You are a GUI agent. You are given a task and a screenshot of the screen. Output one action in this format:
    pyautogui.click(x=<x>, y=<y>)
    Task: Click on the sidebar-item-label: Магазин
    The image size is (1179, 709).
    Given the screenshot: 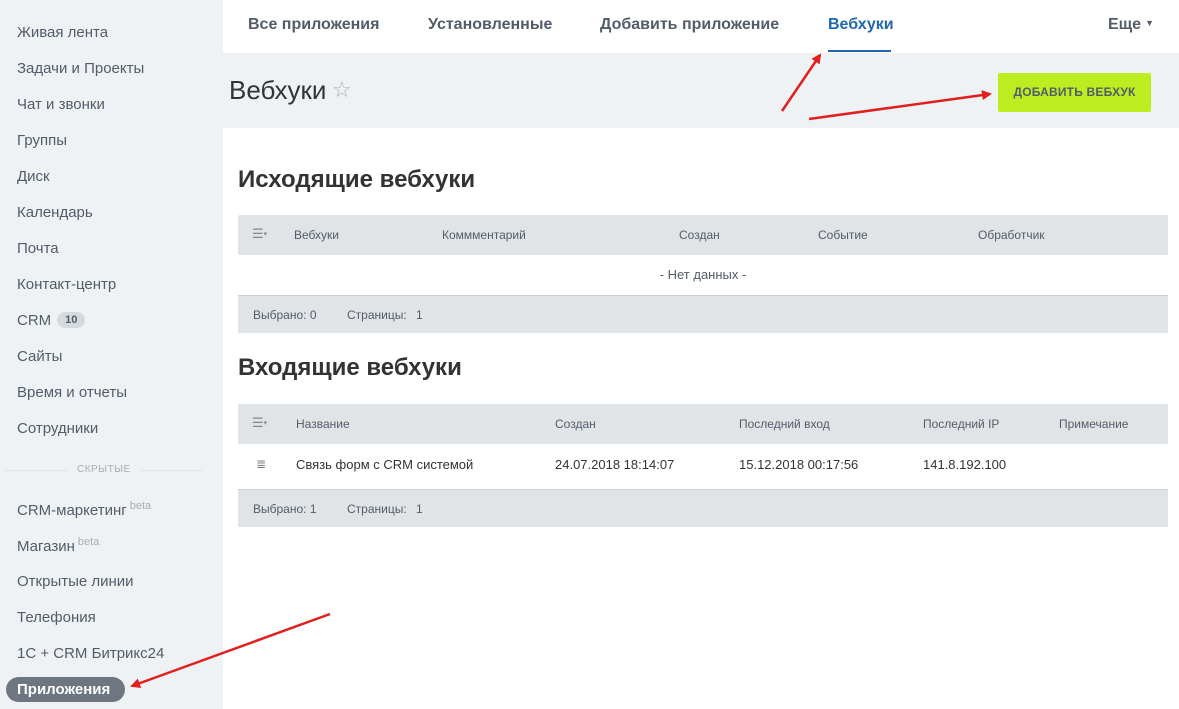 What is the action you would take?
    pyautogui.click(x=46, y=546)
    